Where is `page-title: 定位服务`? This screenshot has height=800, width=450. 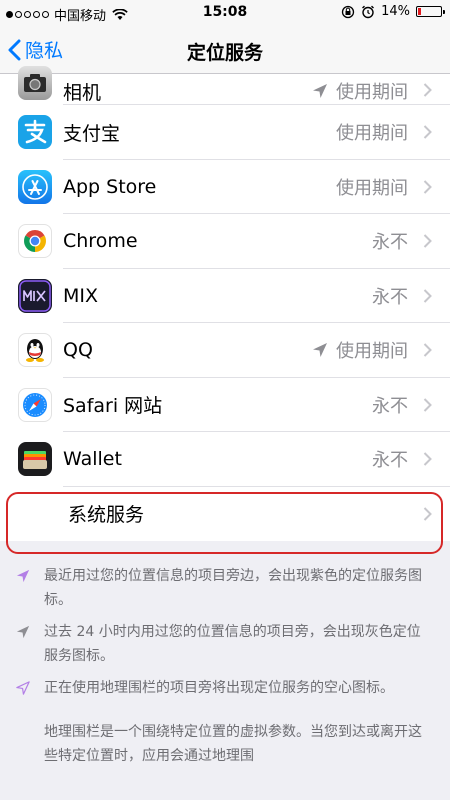 page-title: 定位服务 is located at coordinates (224, 53).